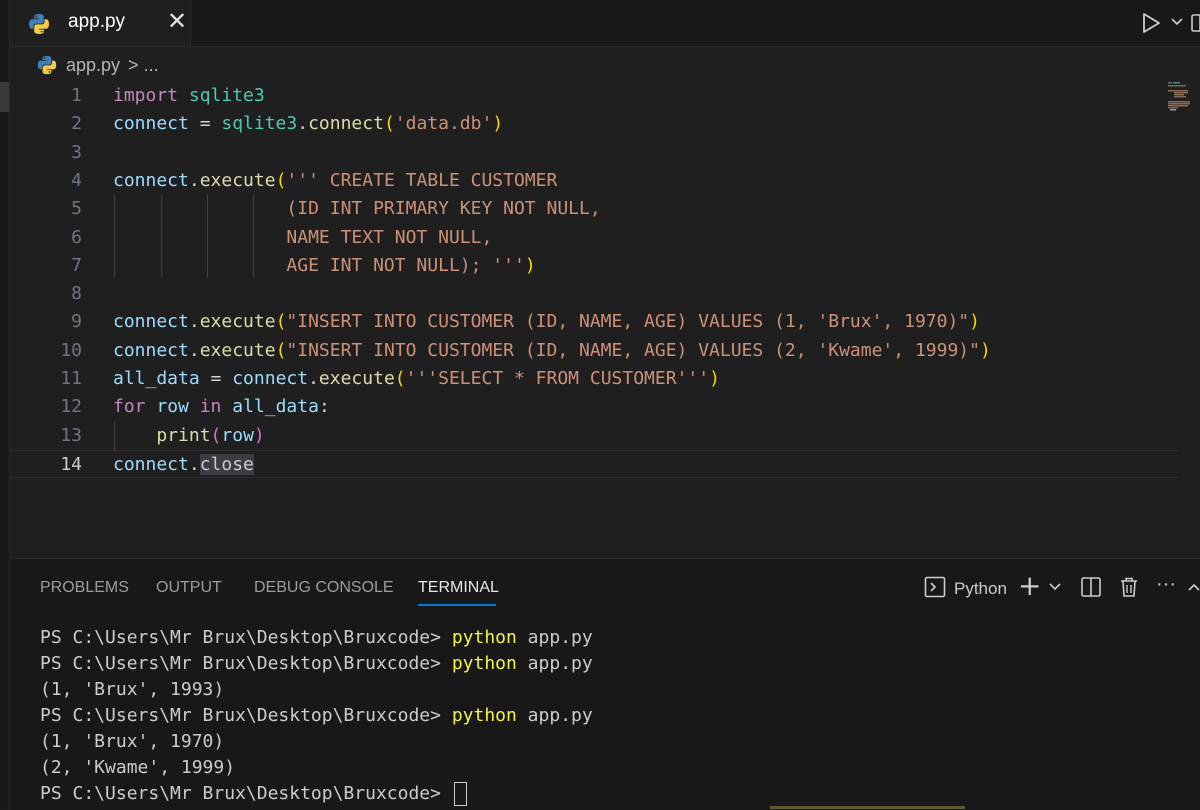  What do you see at coordinates (594, 124) in the screenshot?
I see `code-line: 2 connect = sqlite3.connect('data.db')` at bounding box center [594, 124].